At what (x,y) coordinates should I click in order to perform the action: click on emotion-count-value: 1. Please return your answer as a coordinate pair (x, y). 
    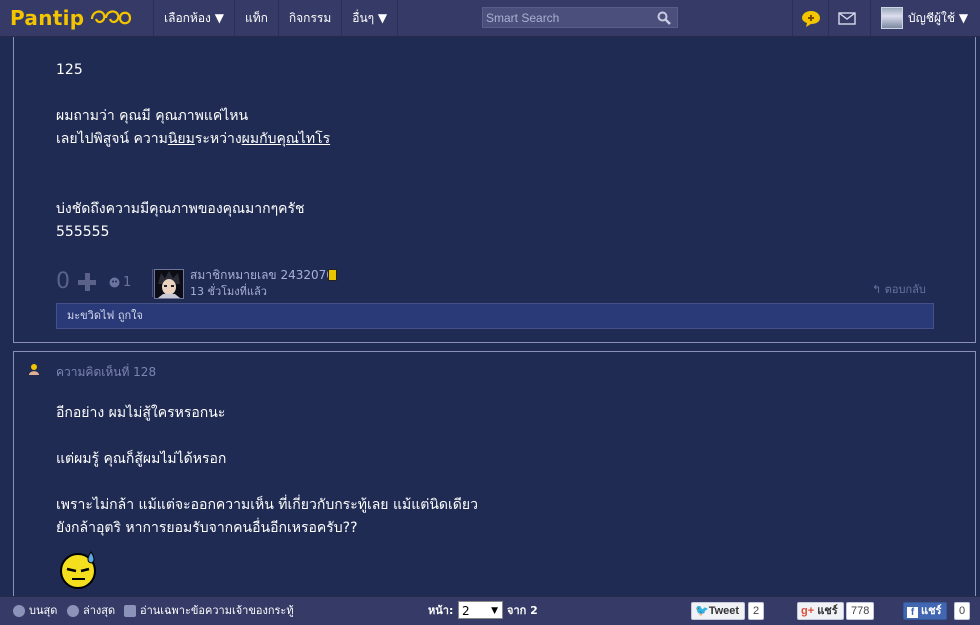
    Looking at the image, I should click on (127, 282).